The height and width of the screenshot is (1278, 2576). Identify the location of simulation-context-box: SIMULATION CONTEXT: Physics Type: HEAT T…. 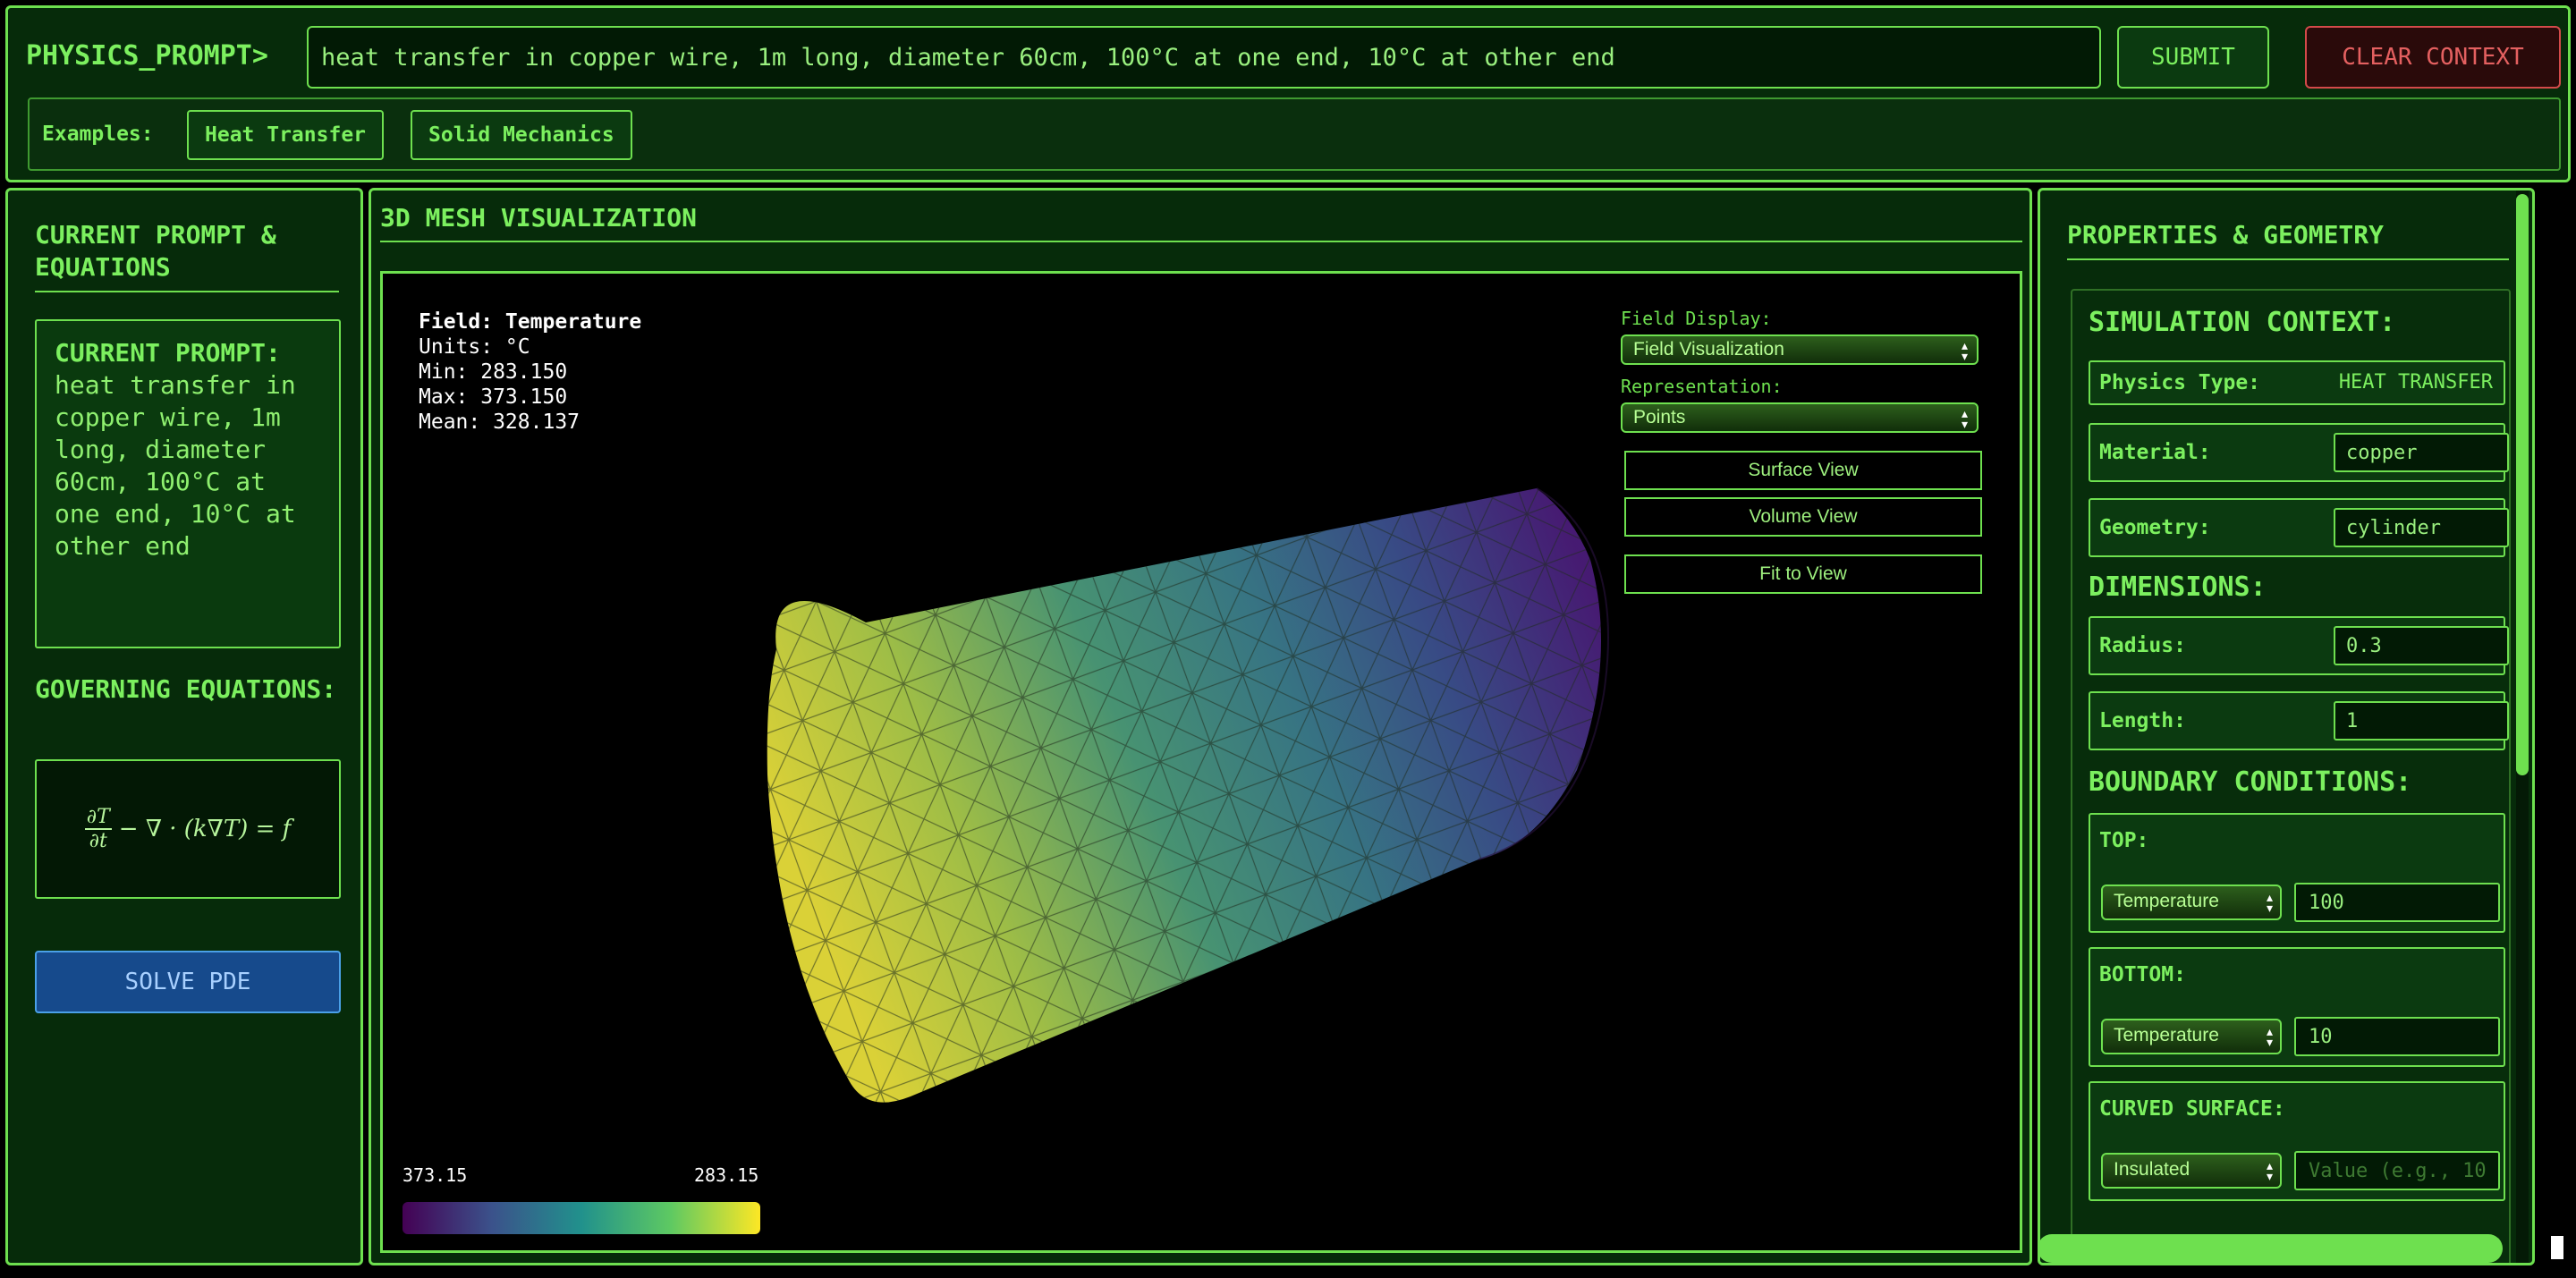
(2291, 776).